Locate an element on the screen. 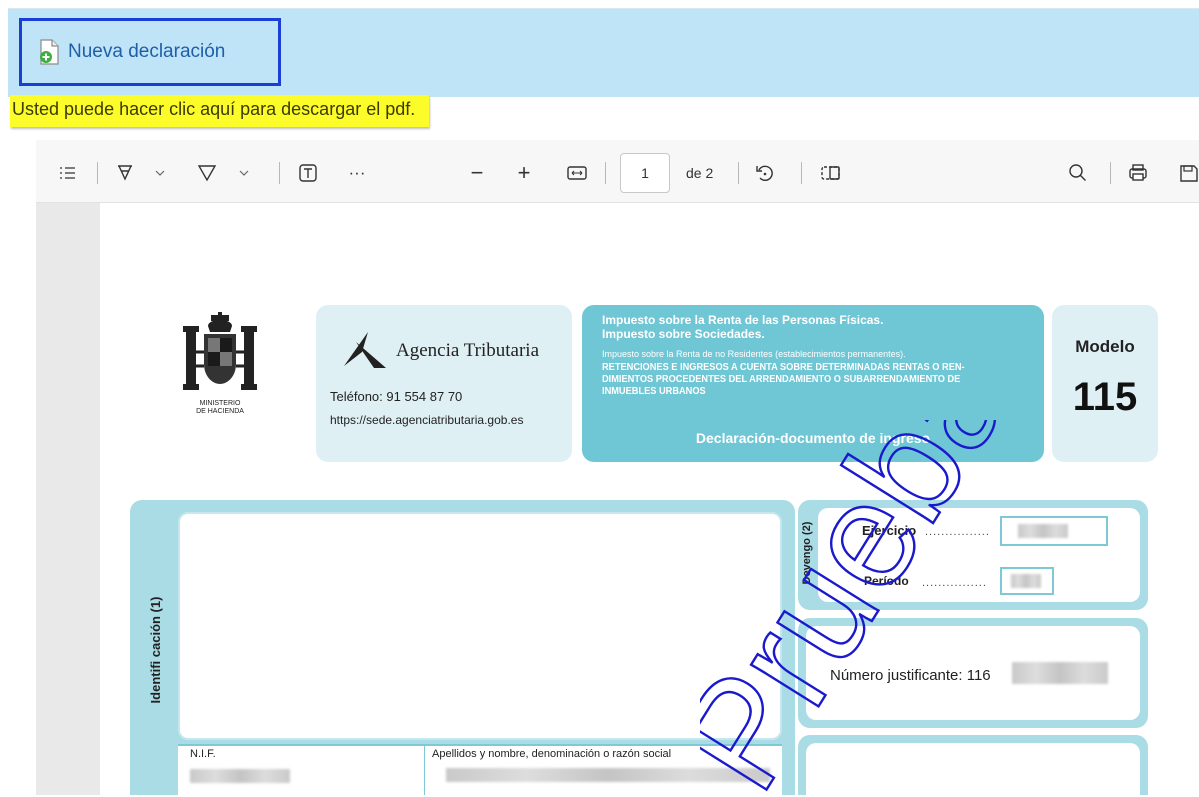 This screenshot has height=797, width=1199. model-number: 115 is located at coordinates (1105, 397).